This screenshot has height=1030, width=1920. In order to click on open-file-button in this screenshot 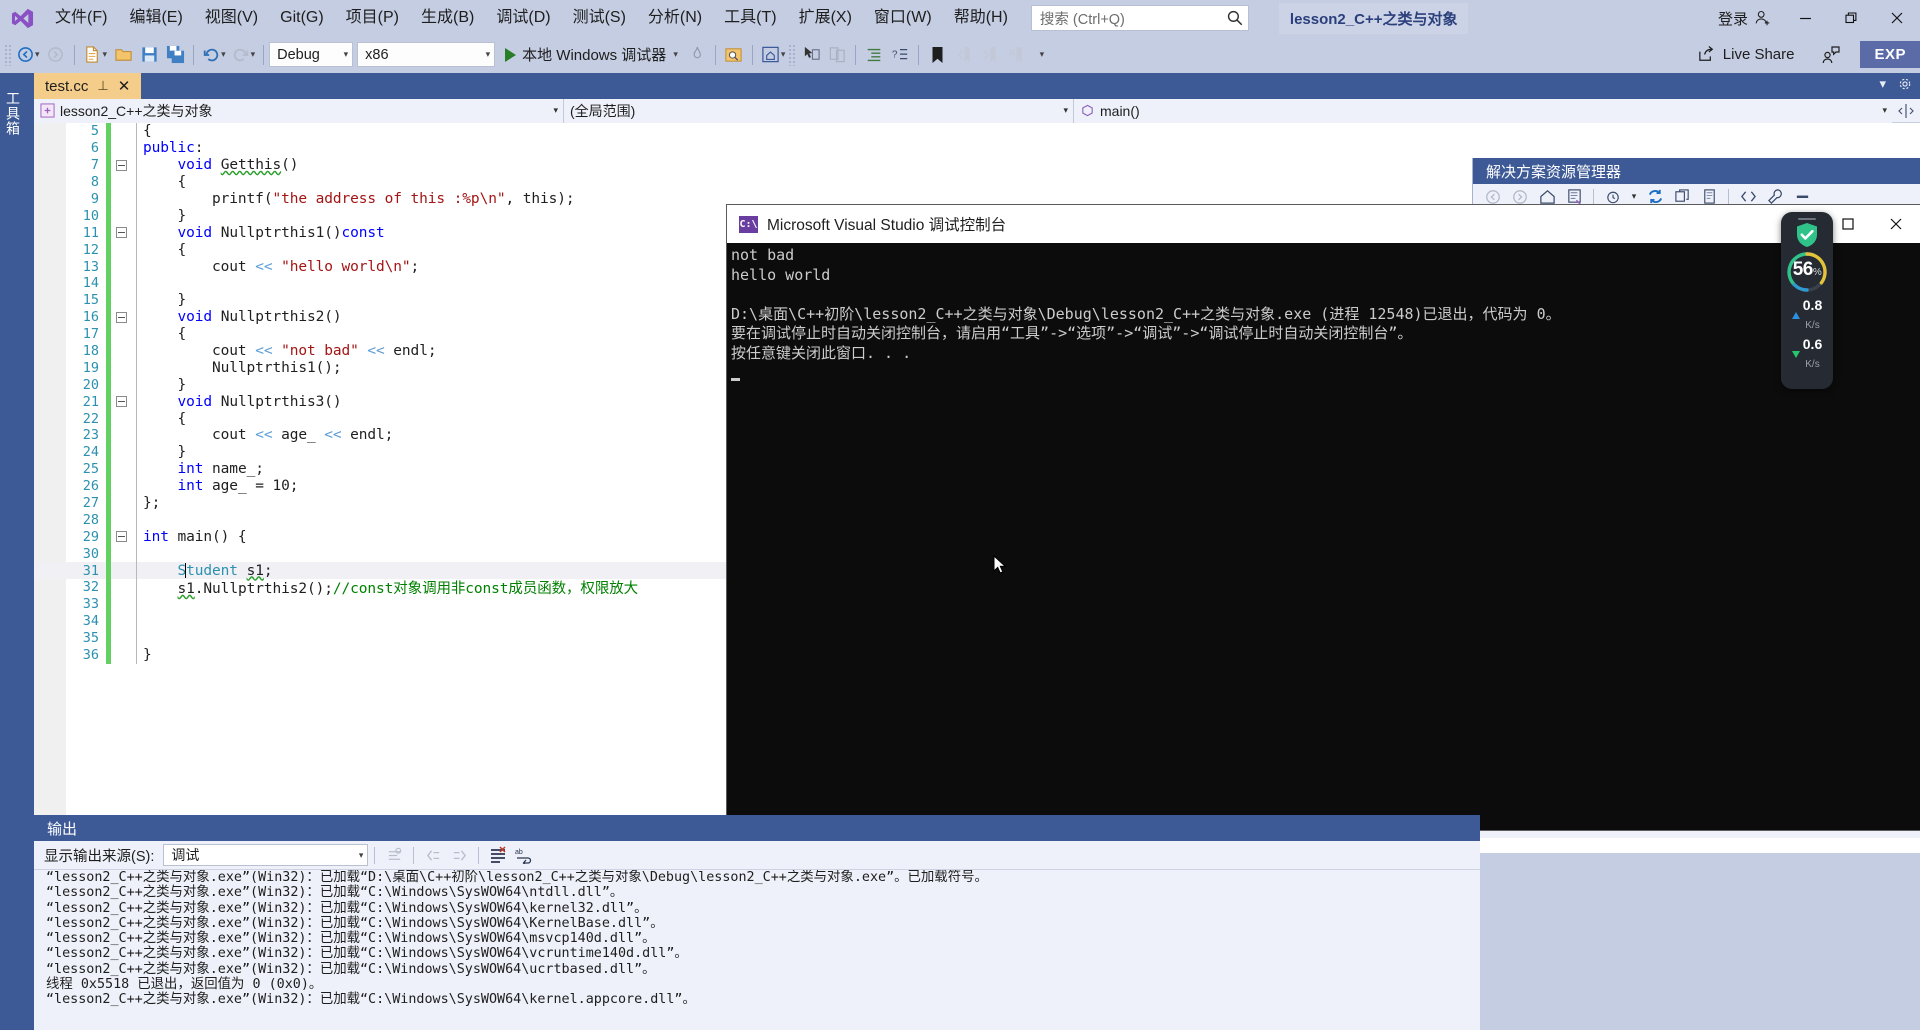, I will do `click(123, 55)`.